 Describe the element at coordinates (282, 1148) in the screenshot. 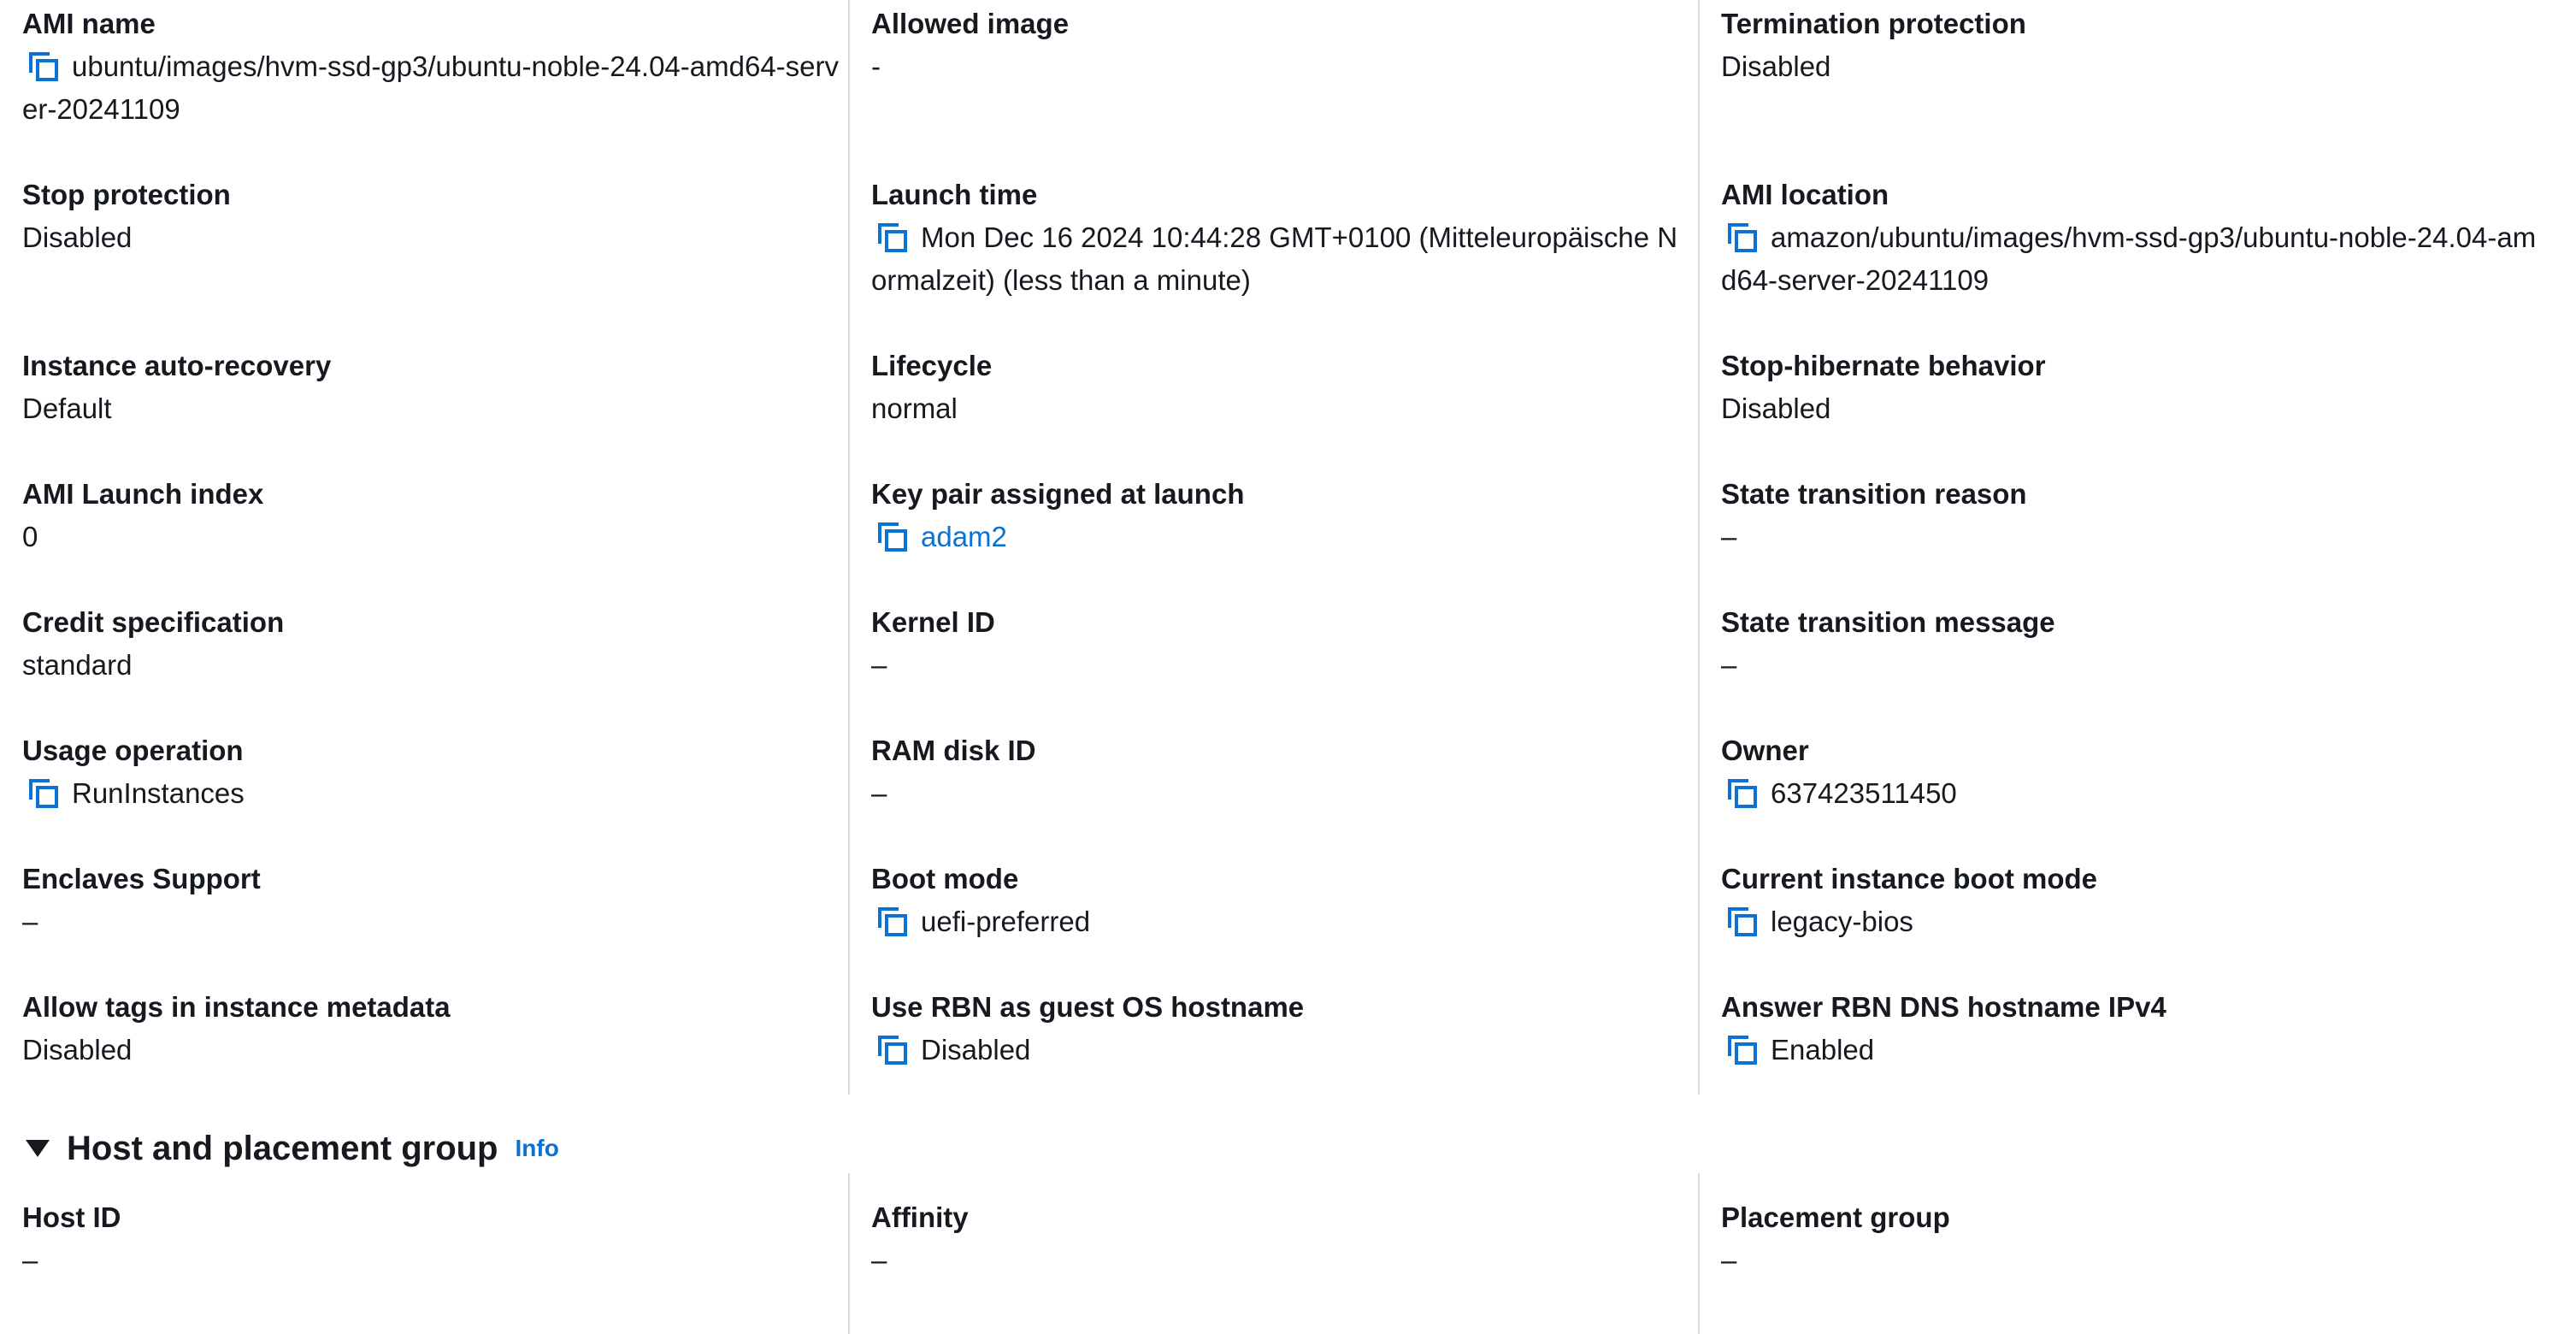

I see `section-title: Host and placement group` at that location.